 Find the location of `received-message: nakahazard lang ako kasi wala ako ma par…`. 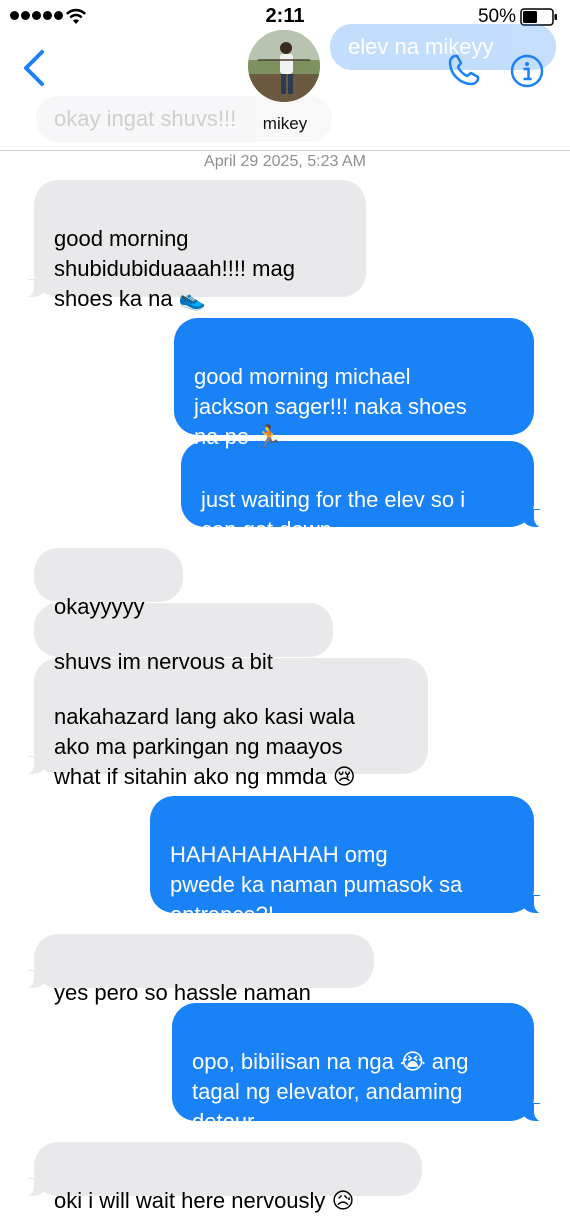

received-message: nakahazard lang ako kasi wala ako ma par… is located at coordinates (225, 723).